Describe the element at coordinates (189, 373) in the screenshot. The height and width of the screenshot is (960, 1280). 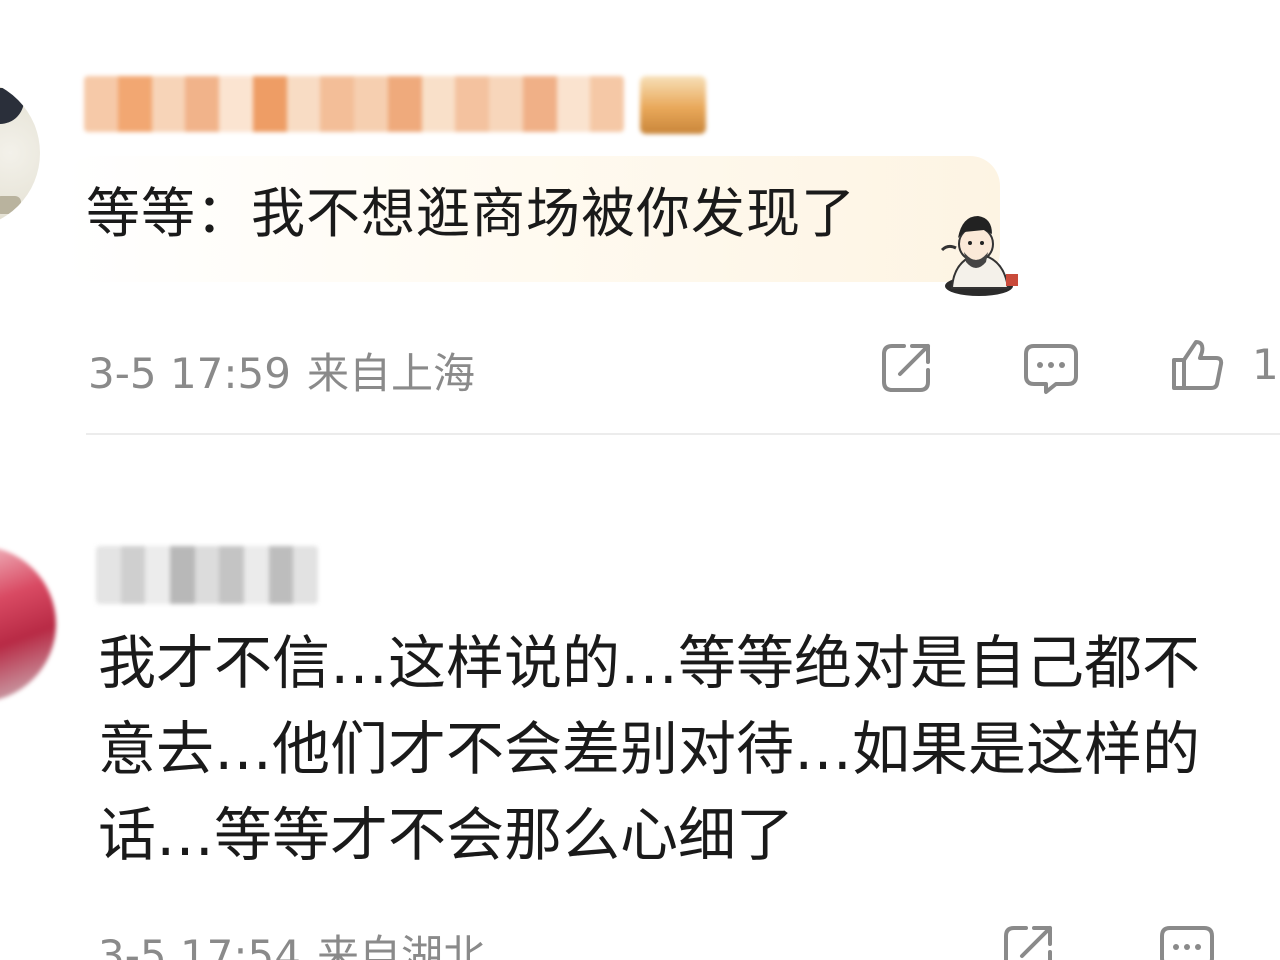
I see `comment-time: 3-5 17:59` at that location.